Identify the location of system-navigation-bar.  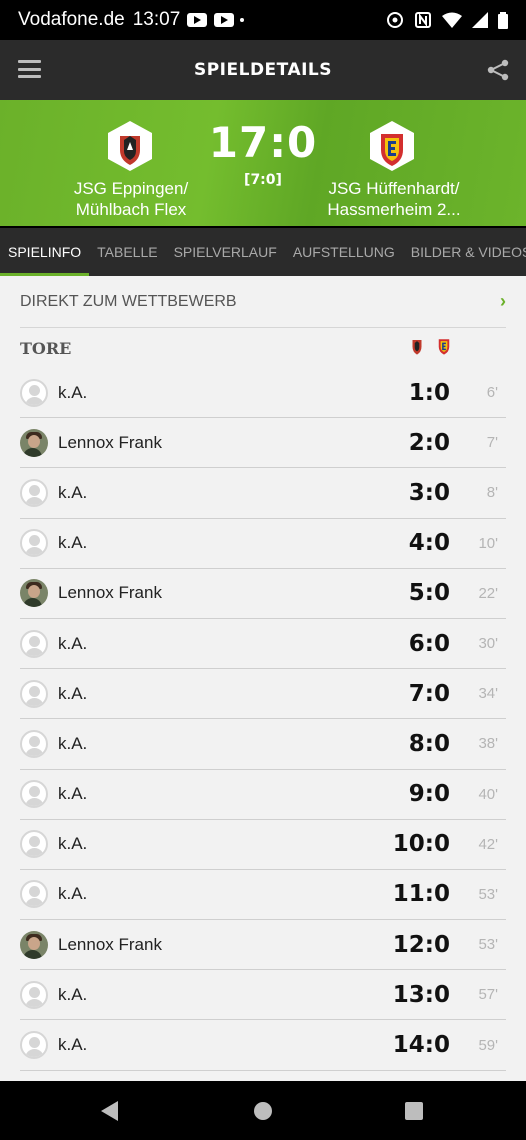
(263, 1110).